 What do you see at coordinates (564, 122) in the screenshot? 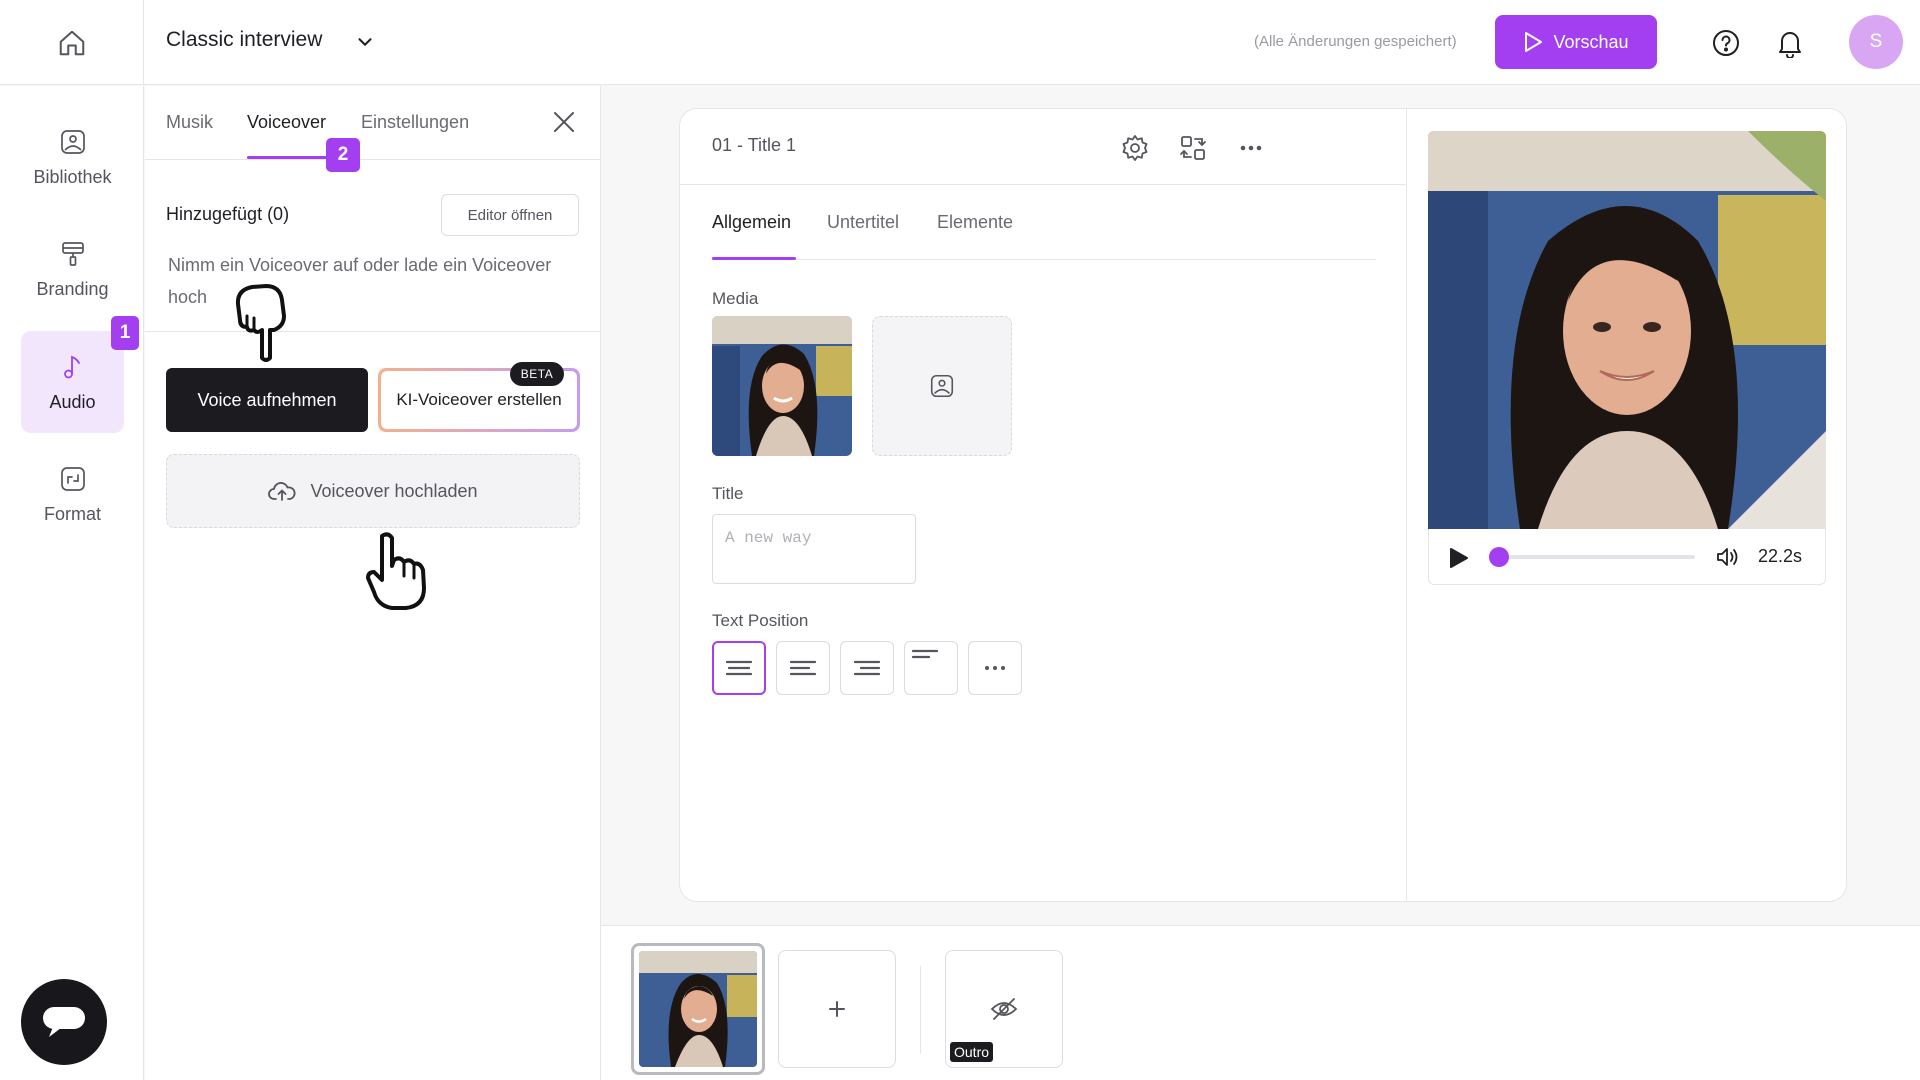
I see `close-icon` at bounding box center [564, 122].